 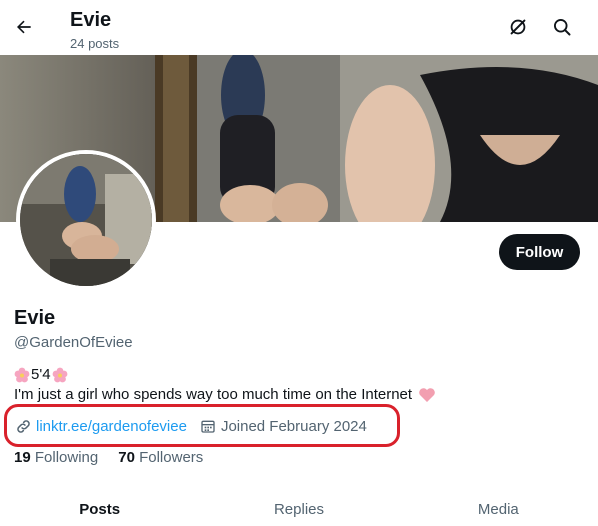 I want to click on back-button, so click(x=24, y=27).